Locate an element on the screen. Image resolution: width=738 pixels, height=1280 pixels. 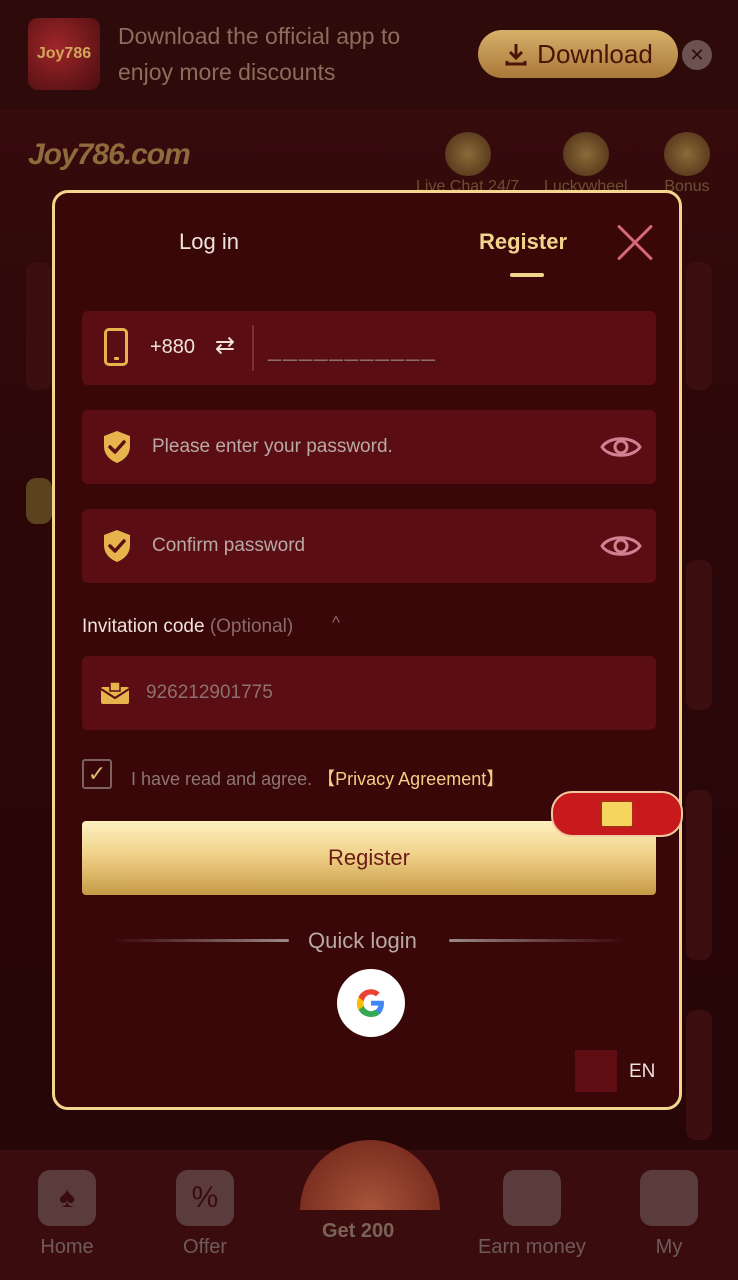
download-button-label: Download is located at coordinates (595, 53).